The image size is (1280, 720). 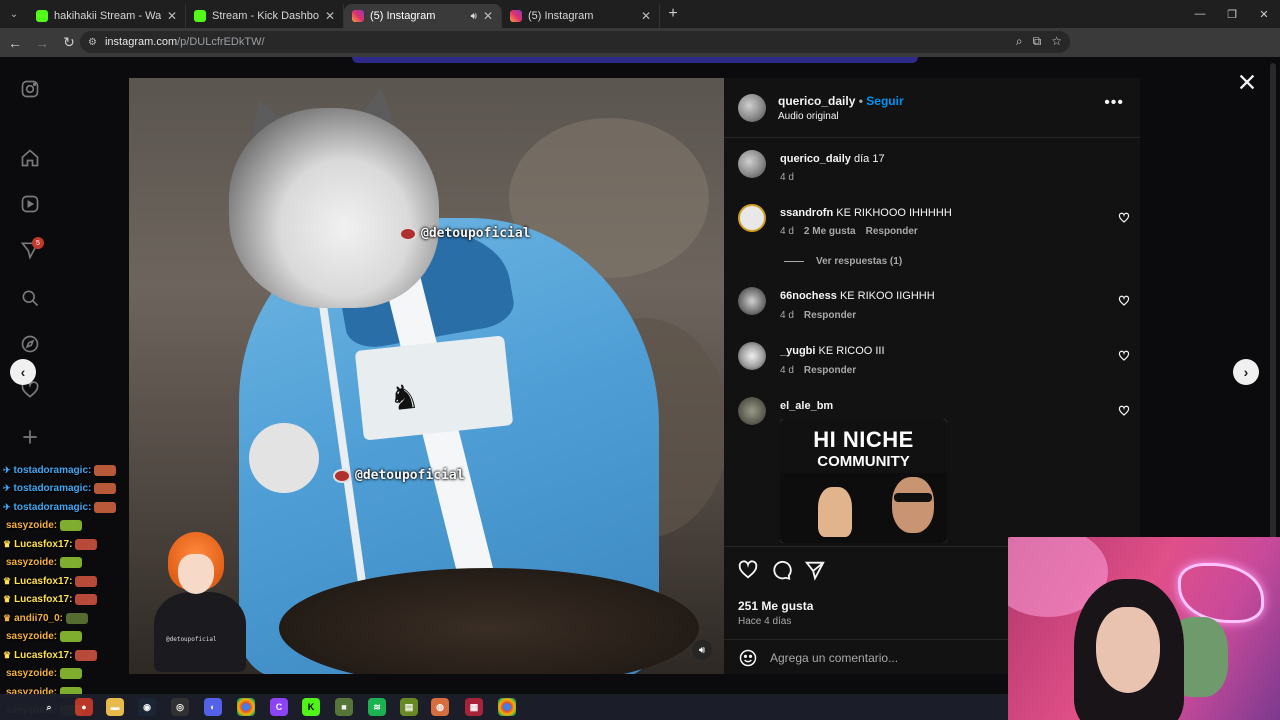 What do you see at coordinates (409, 707) in the screenshot?
I see `taskbar-app-icon: ▤` at bounding box center [409, 707].